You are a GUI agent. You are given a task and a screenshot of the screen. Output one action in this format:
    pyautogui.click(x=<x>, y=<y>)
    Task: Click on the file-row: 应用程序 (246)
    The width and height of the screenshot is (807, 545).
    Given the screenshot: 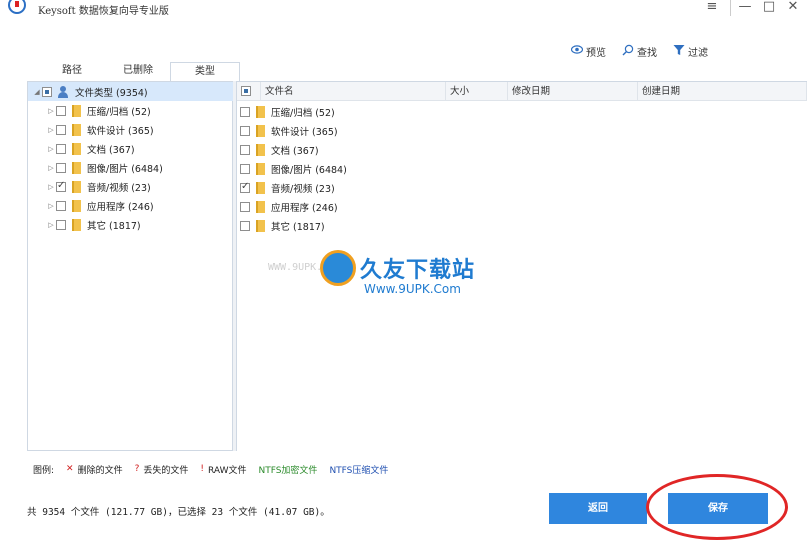 What is the action you would take?
    pyautogui.click(x=287, y=206)
    